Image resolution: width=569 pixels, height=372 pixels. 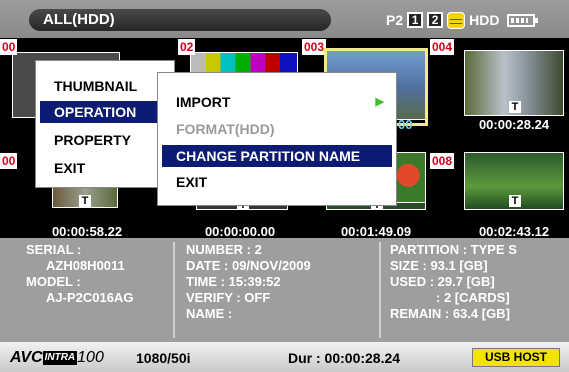 What do you see at coordinates (228, 297) in the screenshot?
I see `verify-field: VERIFY : OFF` at bounding box center [228, 297].